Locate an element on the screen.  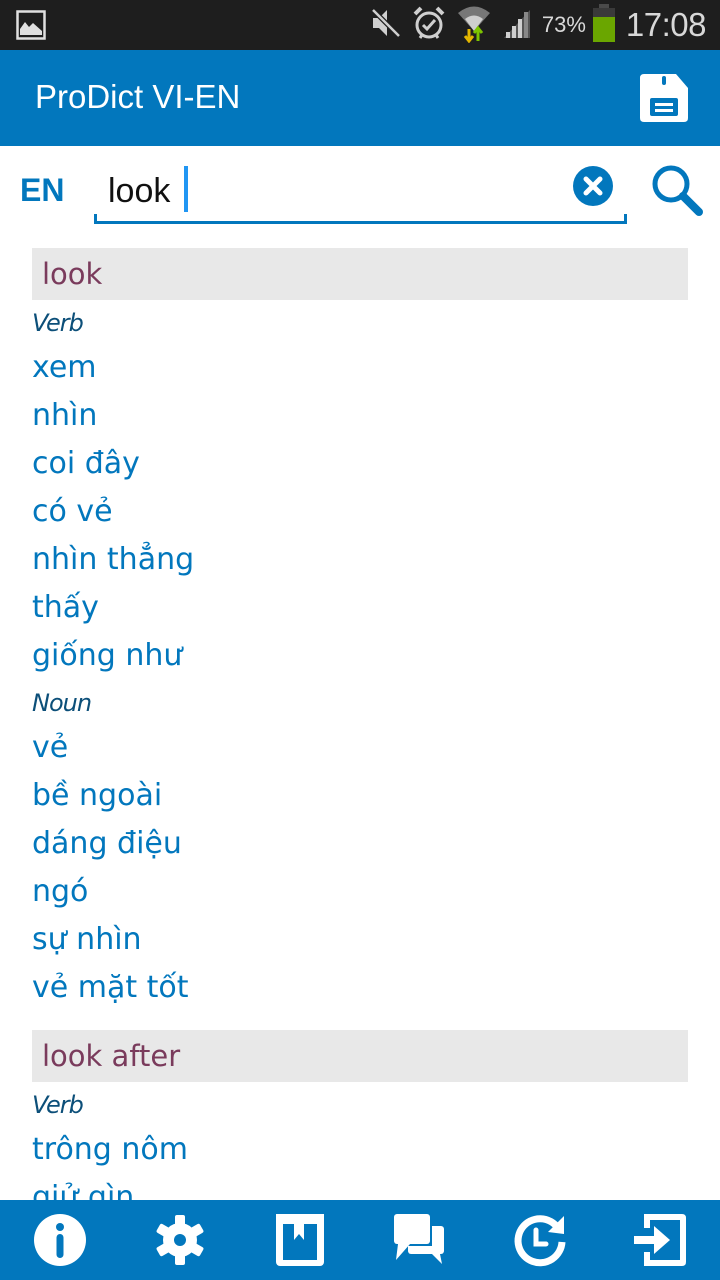
exit-button is located at coordinates (660, 1240).